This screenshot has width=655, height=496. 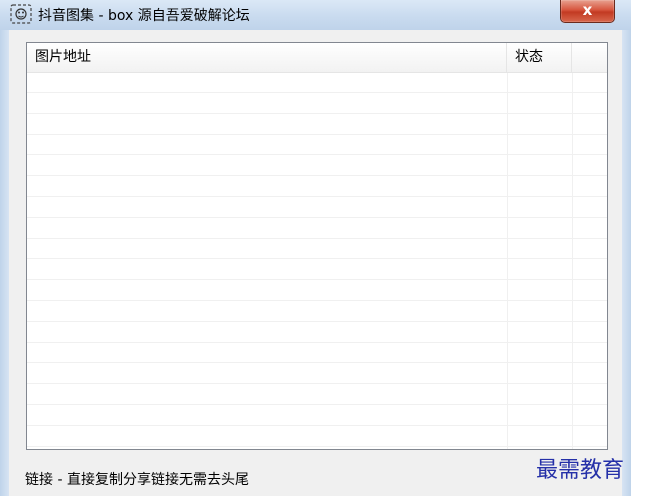 What do you see at coordinates (267, 57) in the screenshot?
I see `column-header-image-url: 图片地址` at bounding box center [267, 57].